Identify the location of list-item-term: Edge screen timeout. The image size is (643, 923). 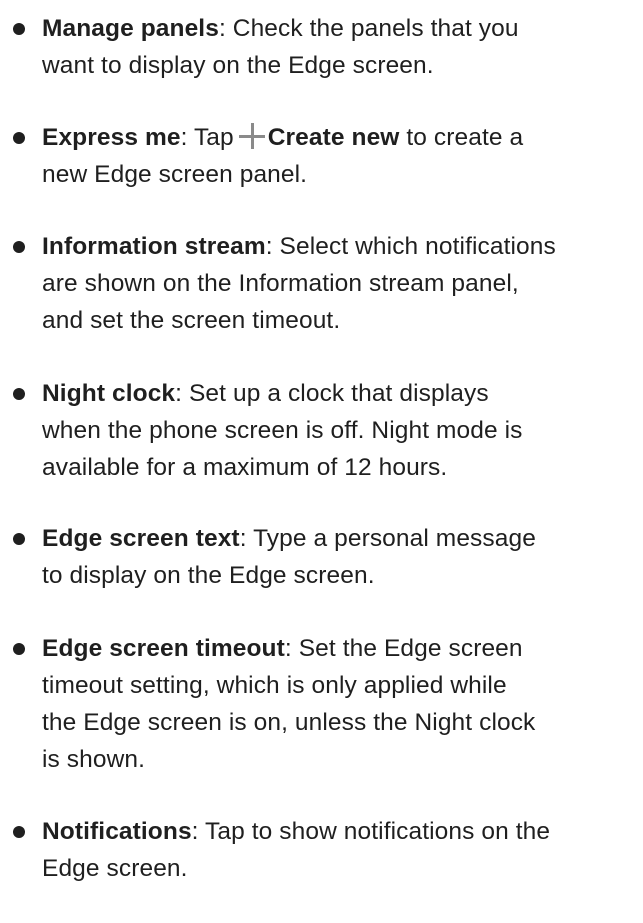
(163, 648).